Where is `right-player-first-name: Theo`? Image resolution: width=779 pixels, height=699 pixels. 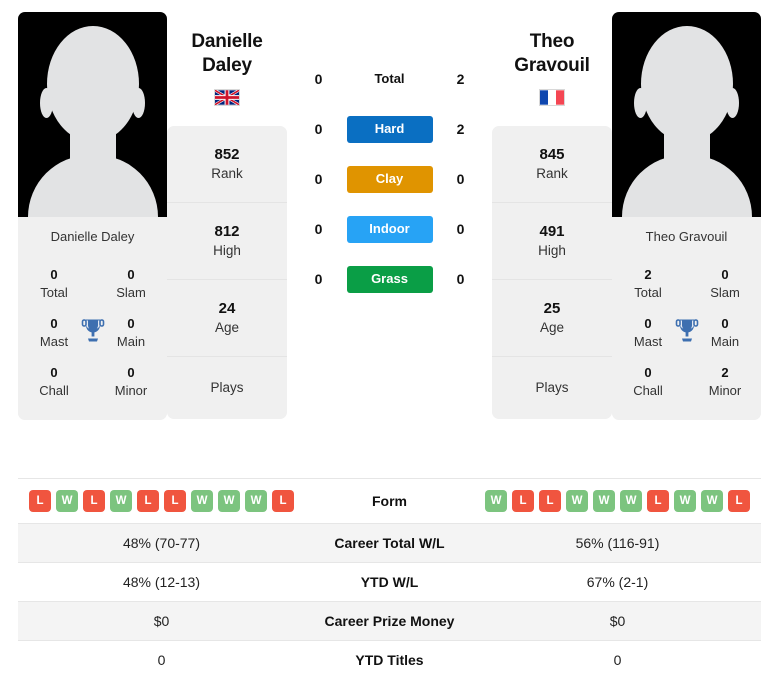 right-player-first-name: Theo is located at coordinates (552, 41).